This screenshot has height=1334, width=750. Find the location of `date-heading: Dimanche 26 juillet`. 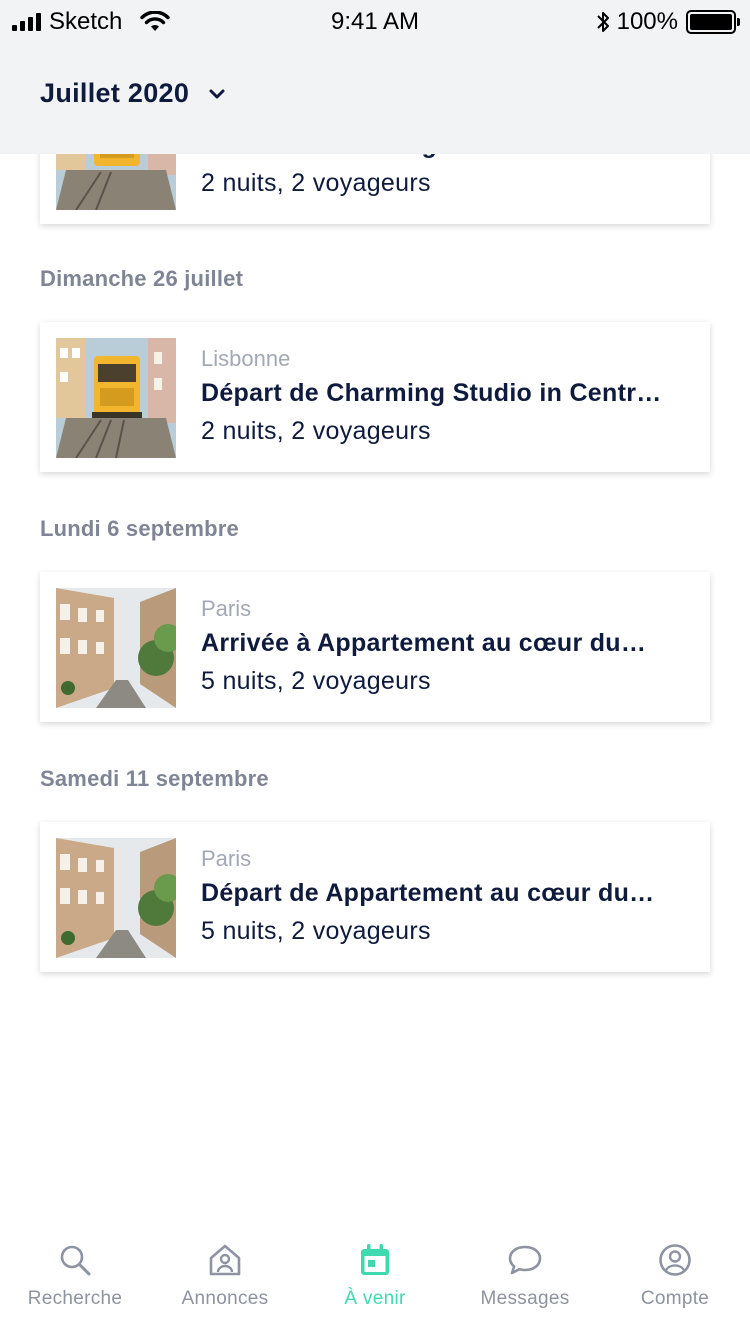

date-heading: Dimanche 26 juillet is located at coordinates (142, 278).